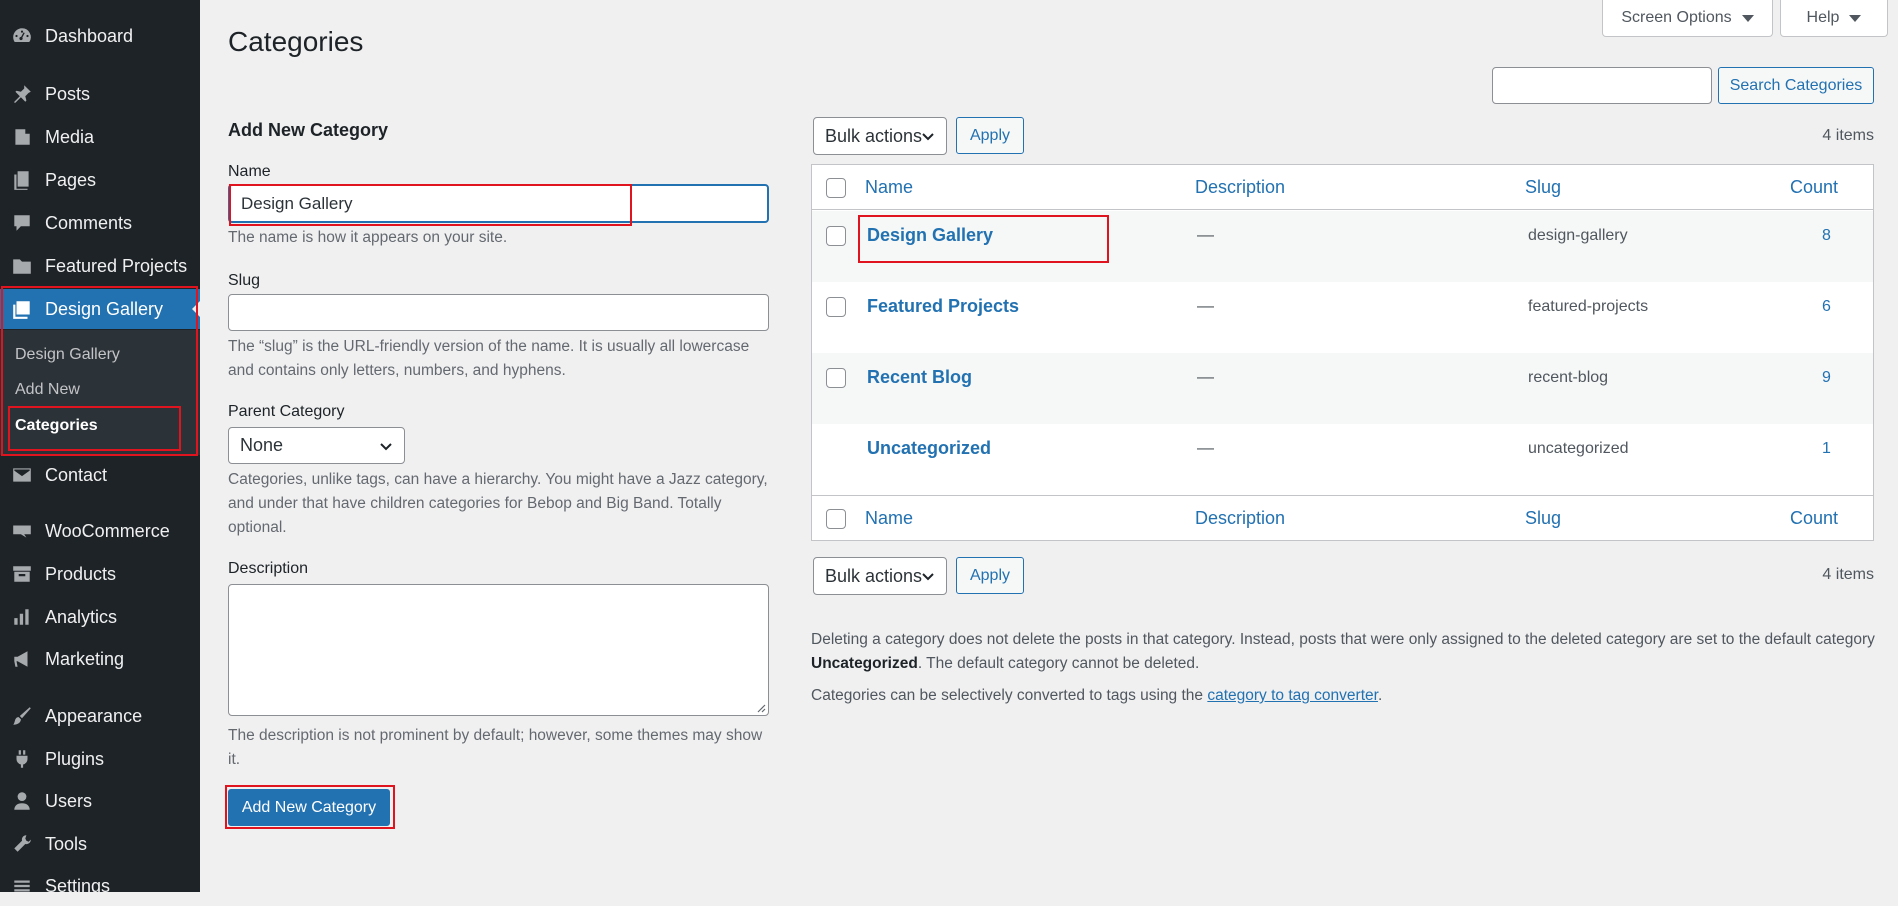 The height and width of the screenshot is (906, 1898). I want to click on help-button: Help, so click(1834, 18).